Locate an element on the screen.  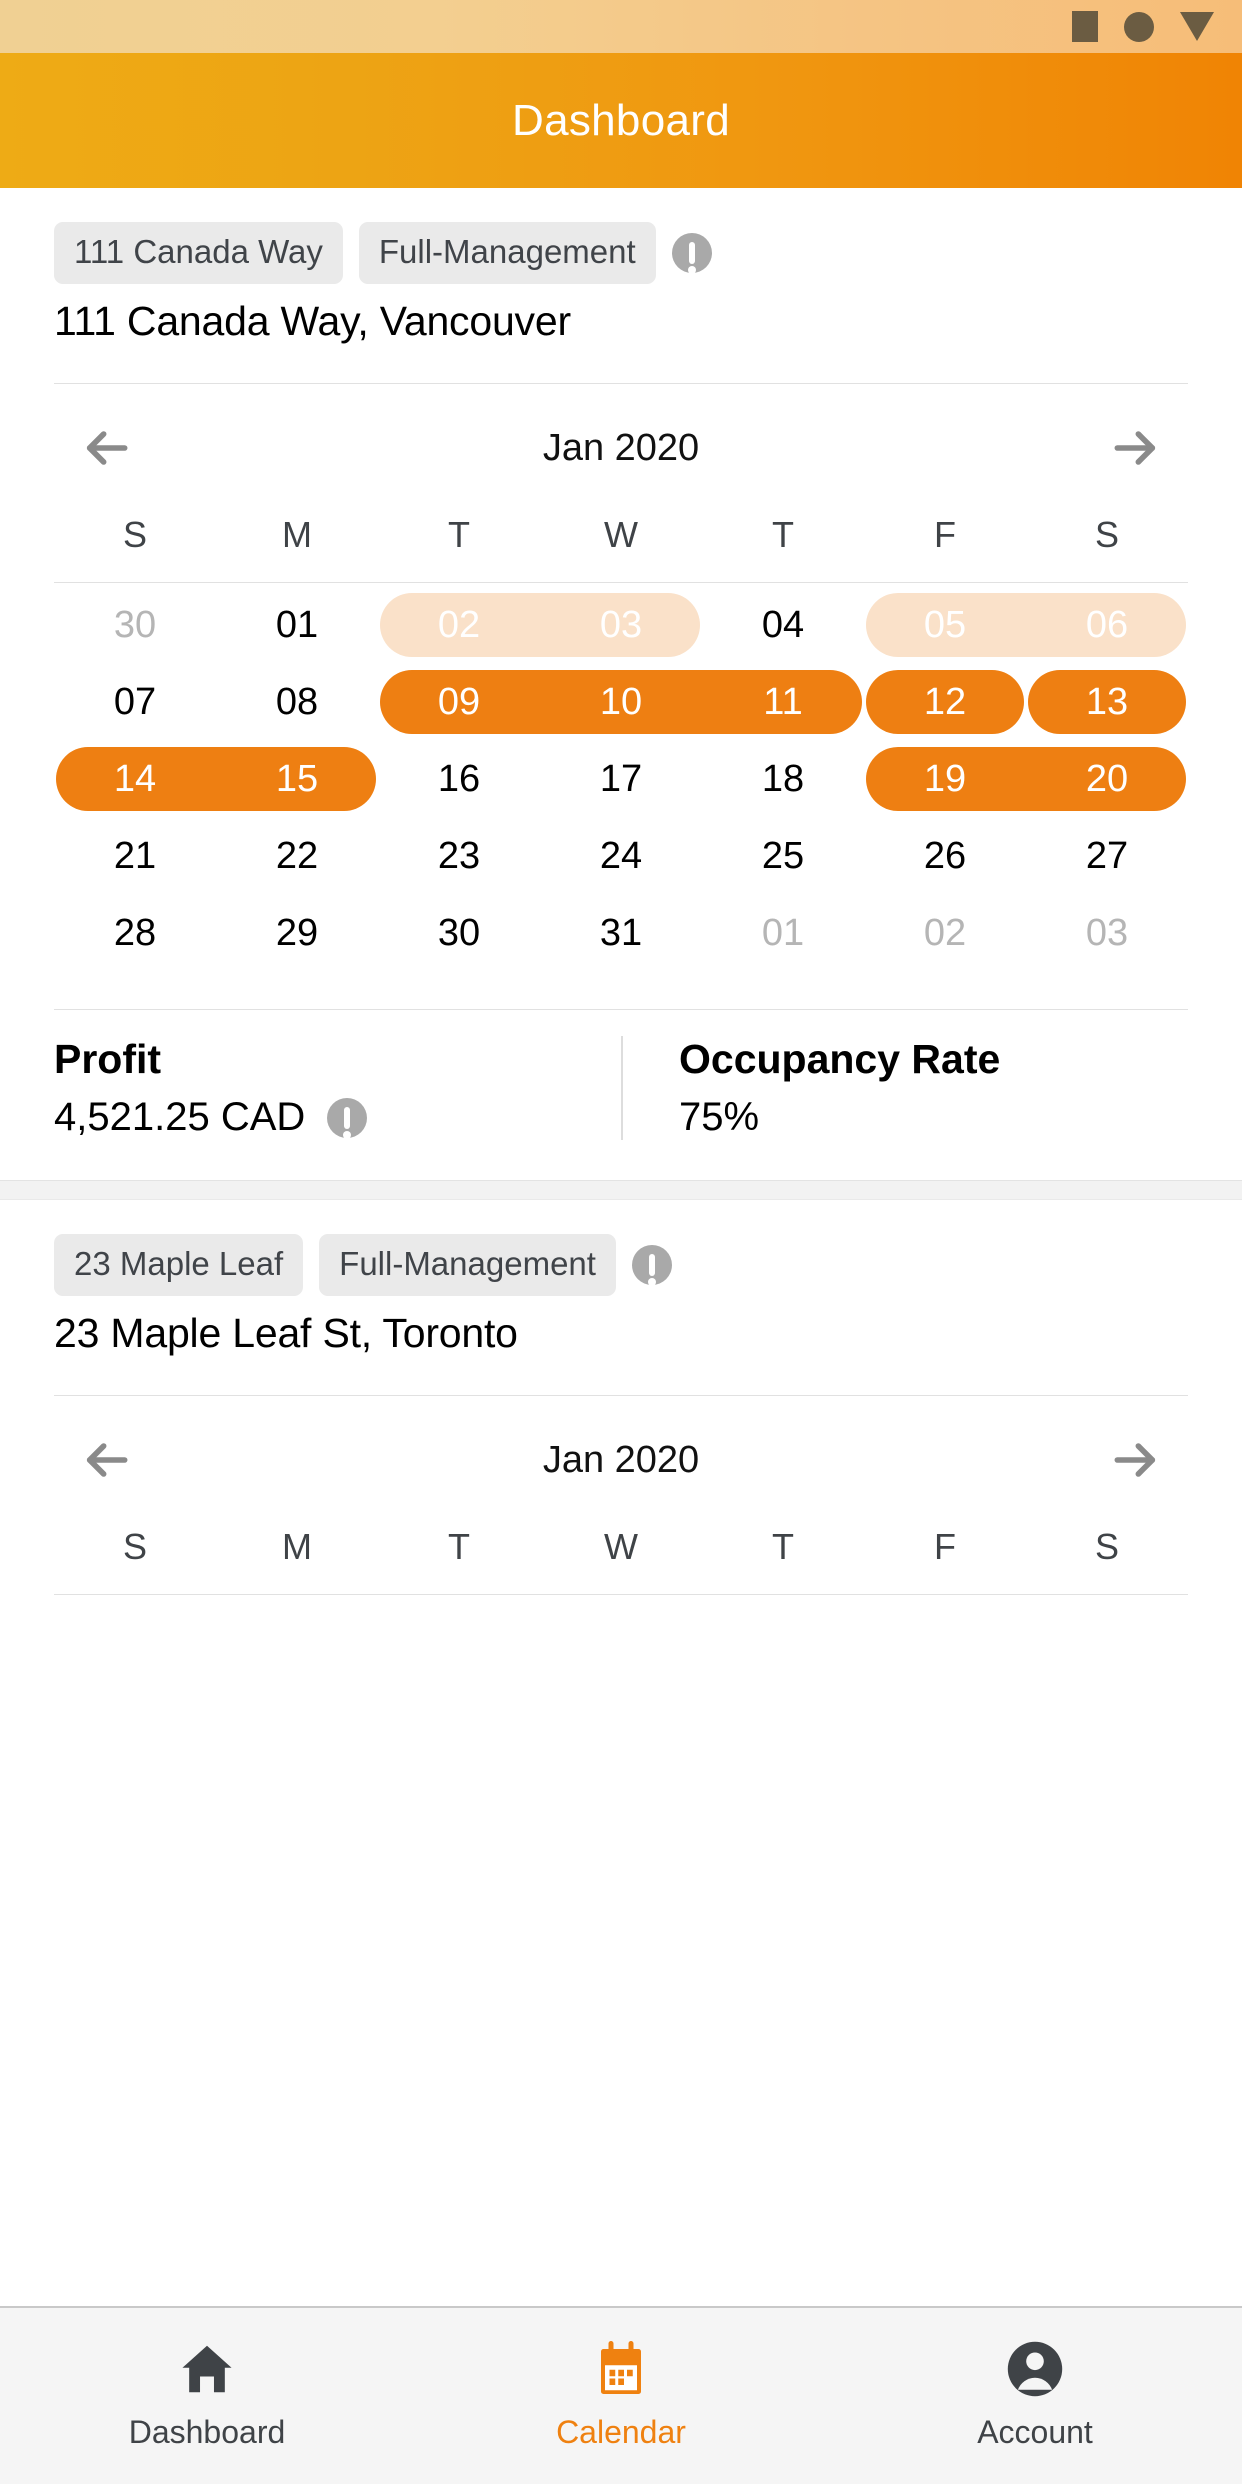
calendar-day: 18 is located at coordinates (783, 779).